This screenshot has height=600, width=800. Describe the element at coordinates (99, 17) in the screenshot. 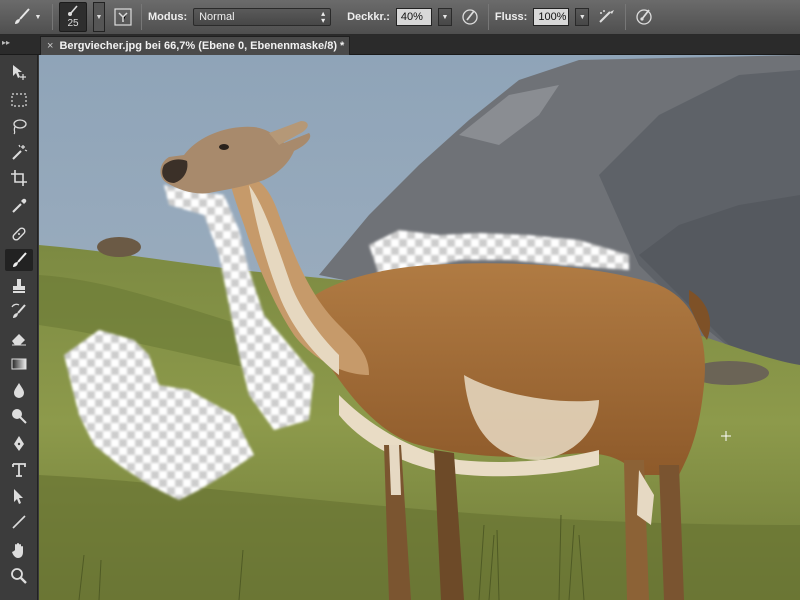

I see `brush-picker-dropdown: ▼` at that location.